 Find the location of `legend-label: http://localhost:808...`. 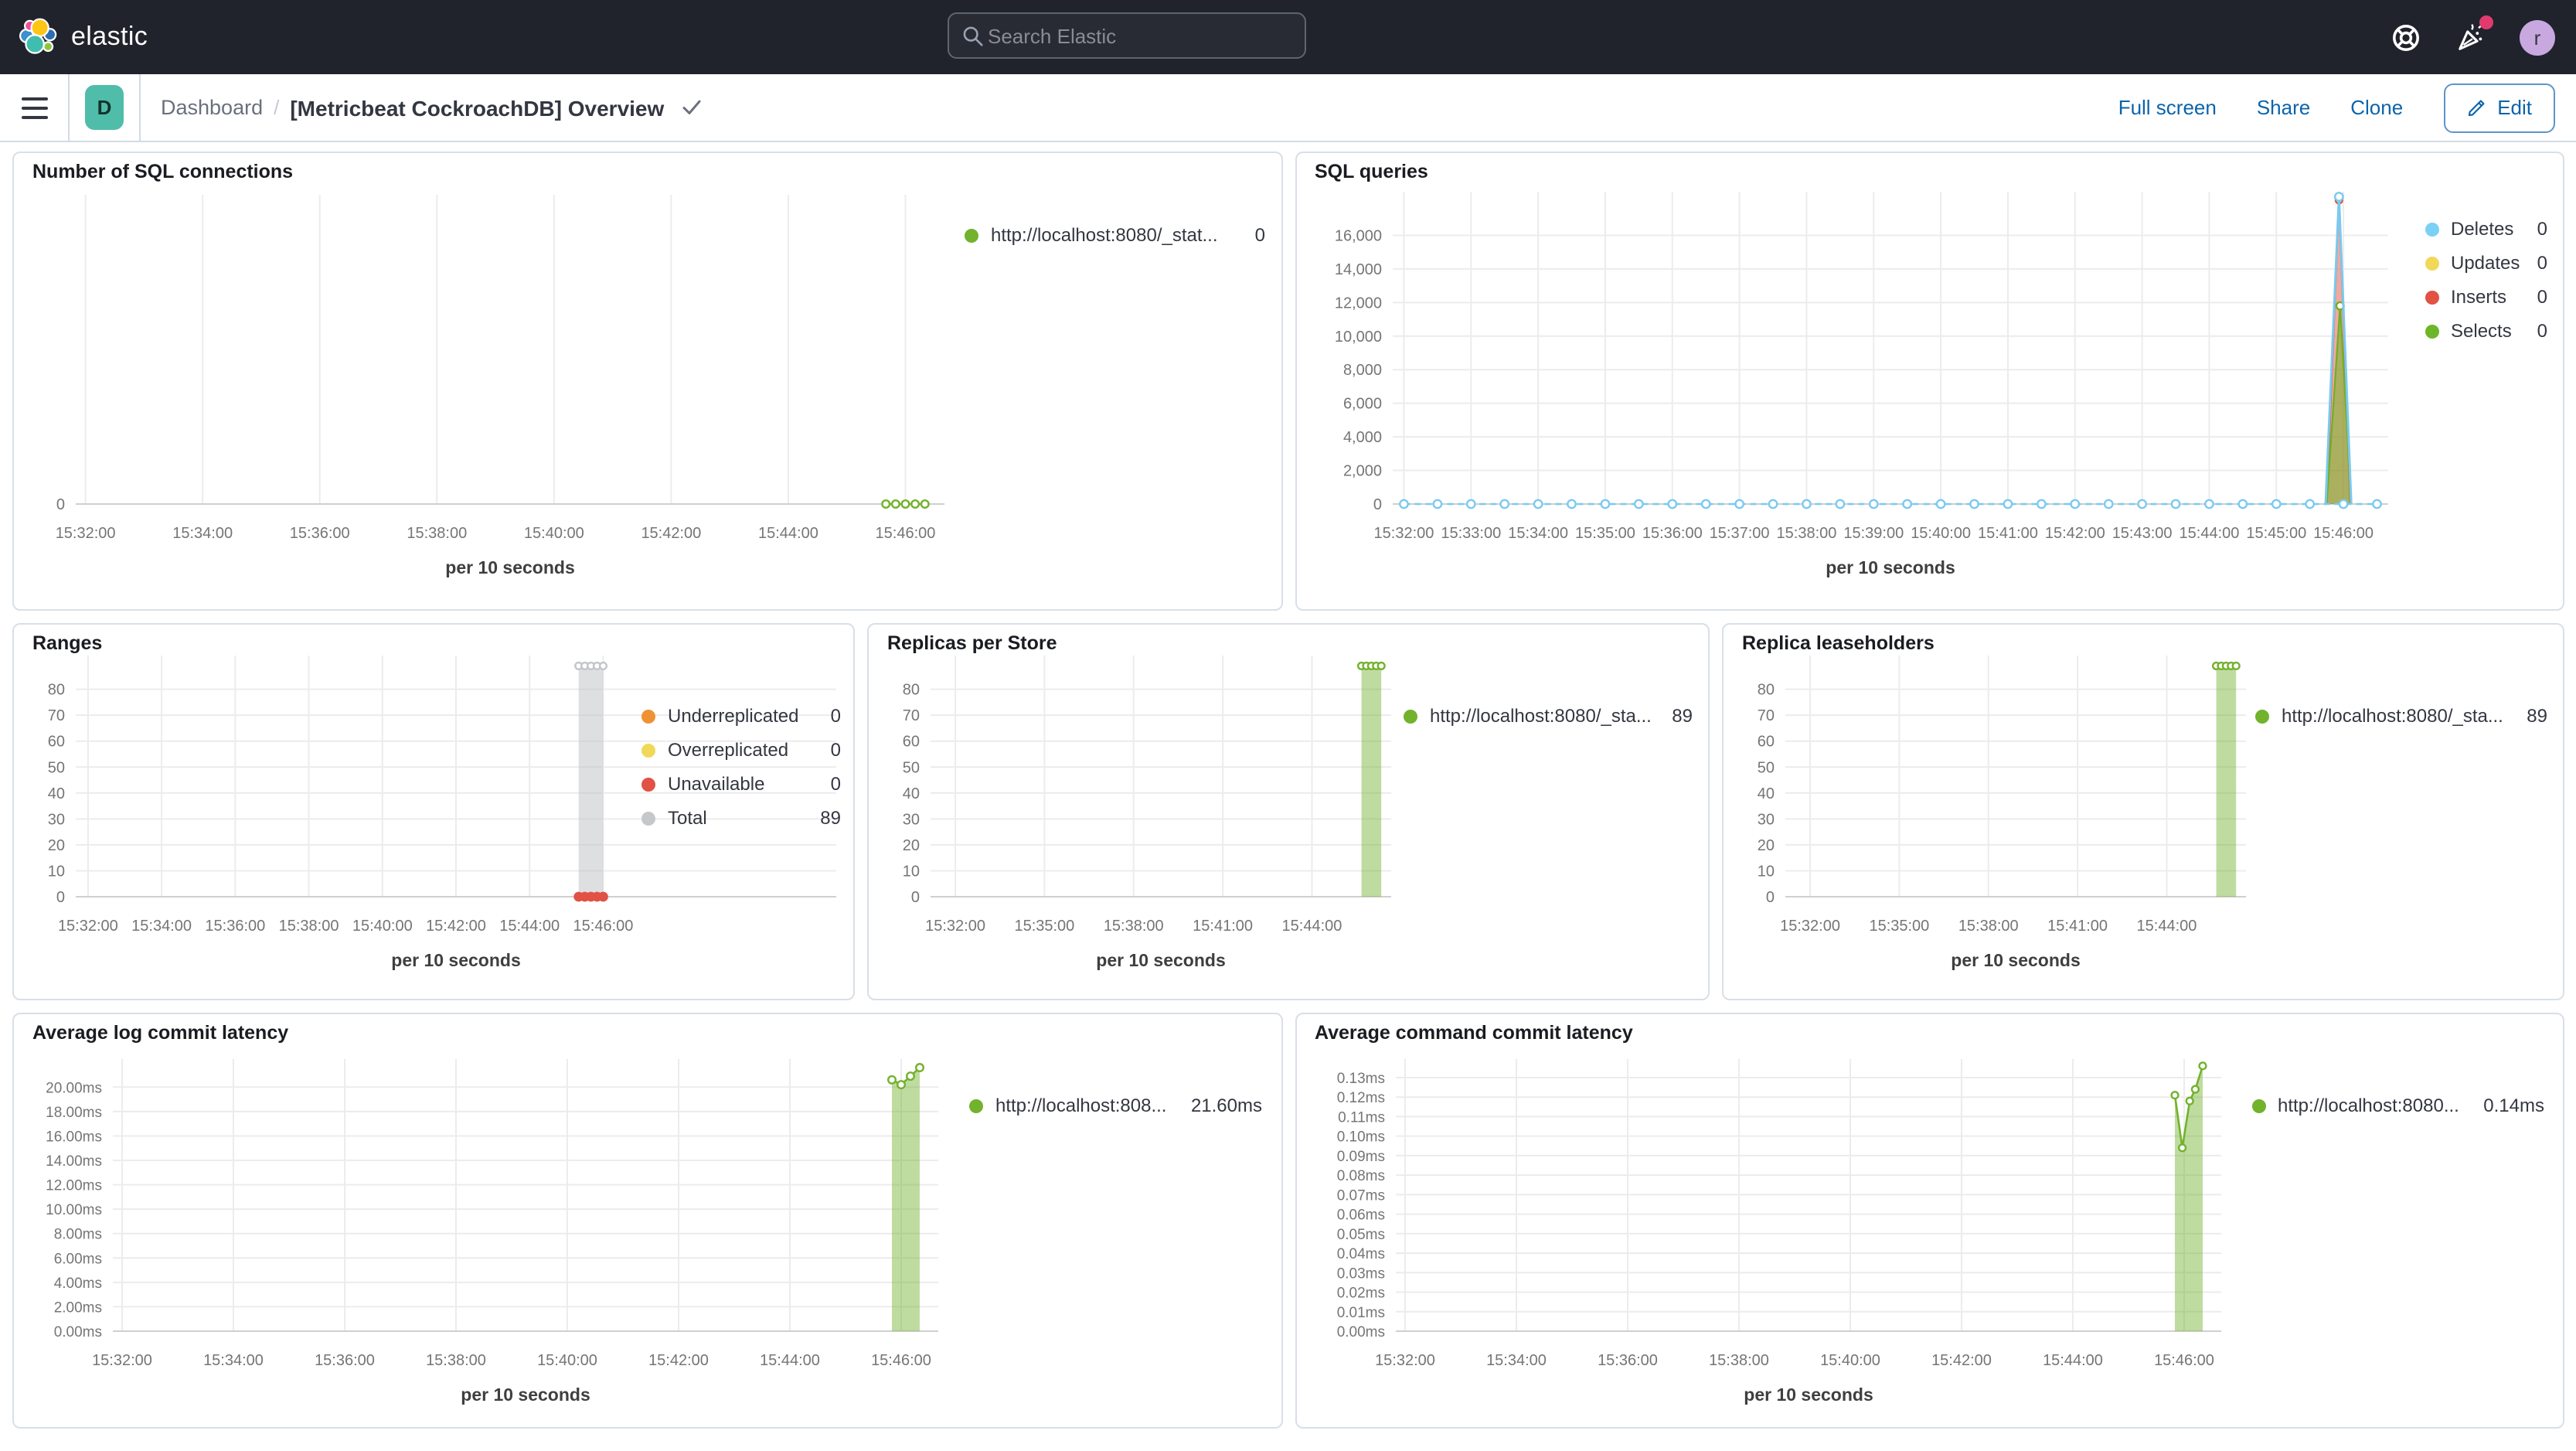

legend-label: http://localhost:808... is located at coordinates (1081, 1105).